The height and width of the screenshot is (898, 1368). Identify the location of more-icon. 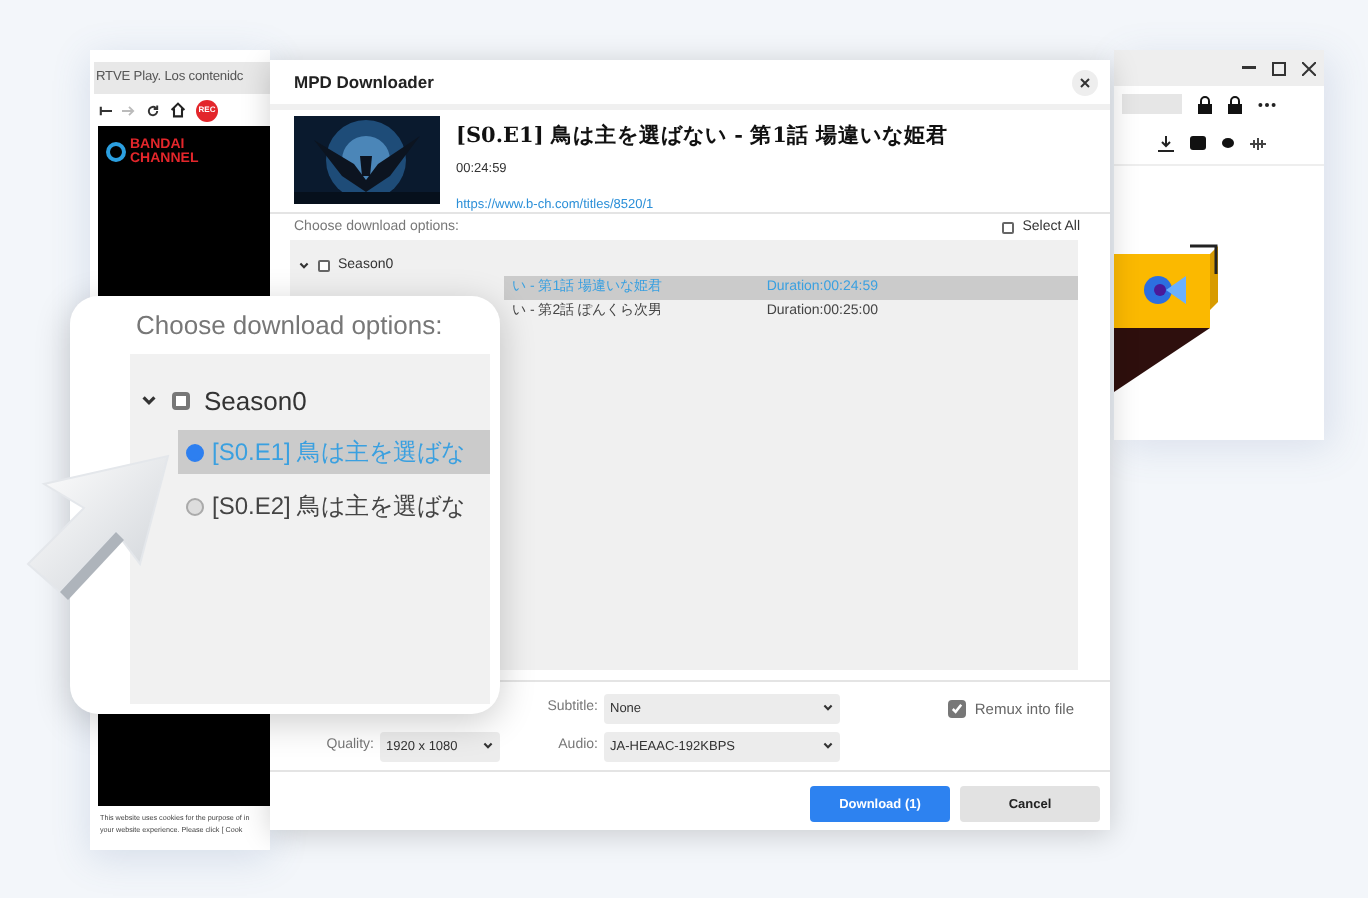
(1267, 104).